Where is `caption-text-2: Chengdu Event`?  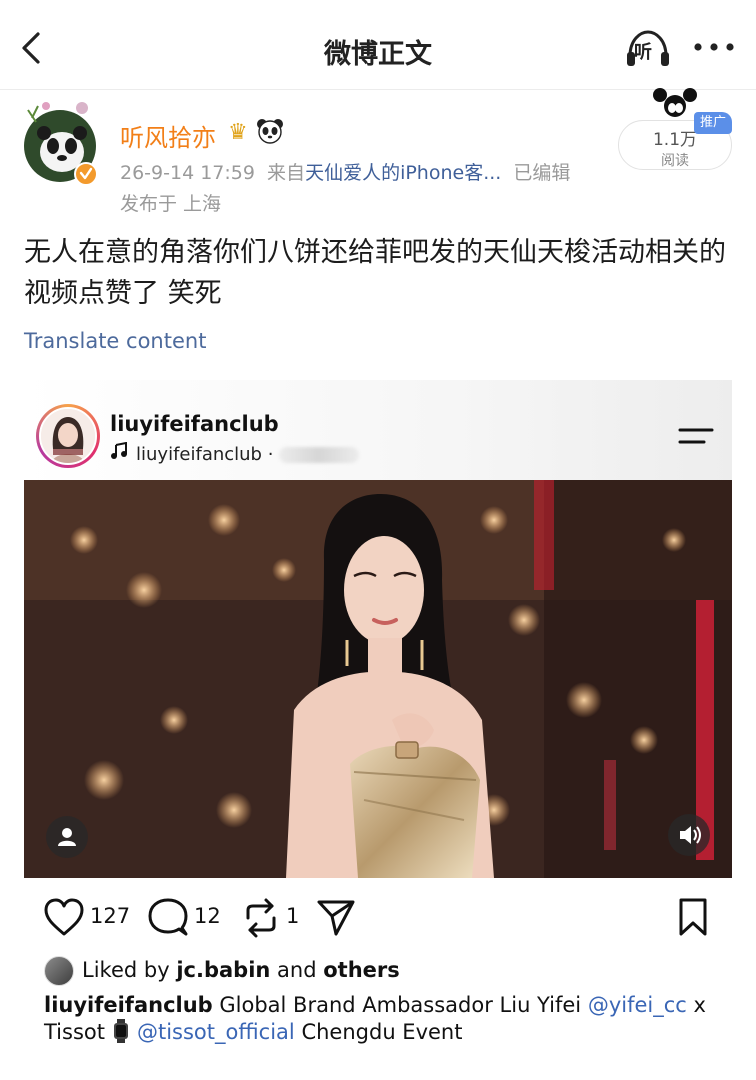
caption-text-2: Chengdu Event is located at coordinates (382, 1032).